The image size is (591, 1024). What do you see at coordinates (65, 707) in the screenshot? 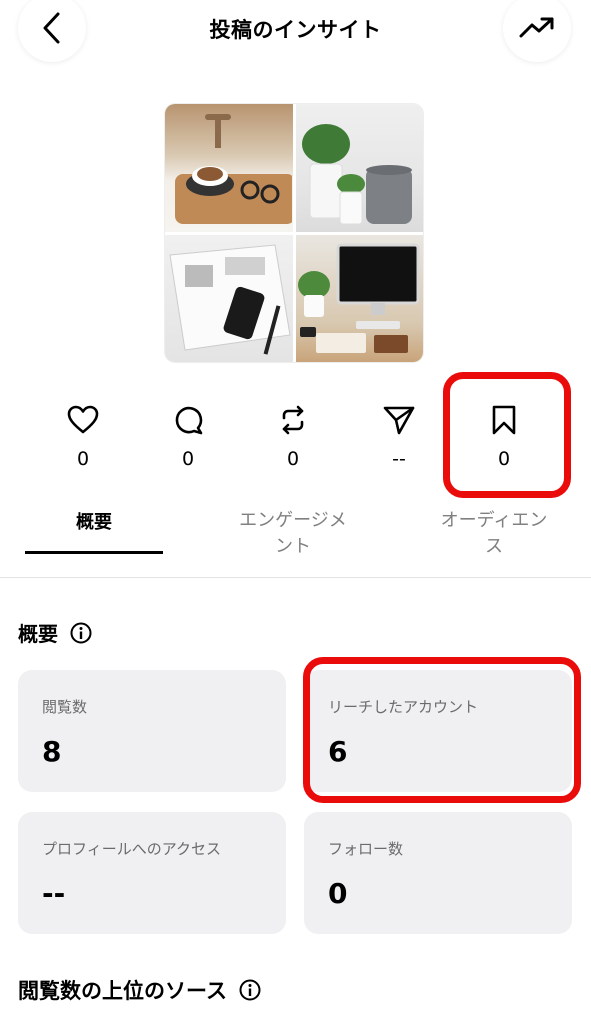
I see `views-label: 閲覧数` at bounding box center [65, 707].